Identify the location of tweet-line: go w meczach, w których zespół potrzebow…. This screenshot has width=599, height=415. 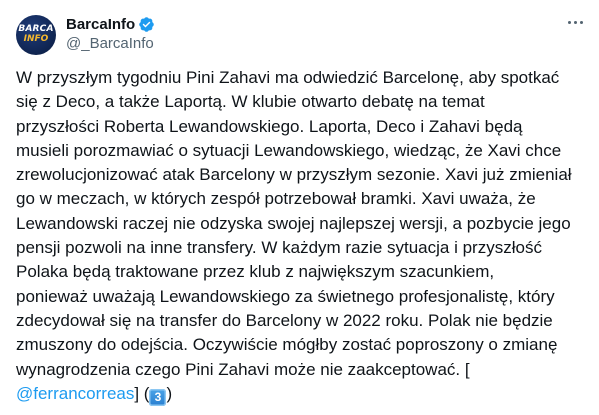
(276, 199).